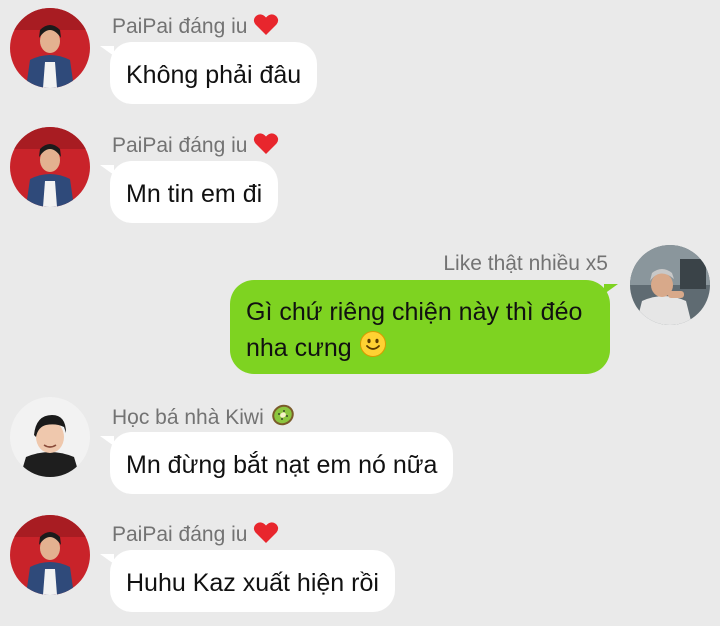 Image resolution: width=720 pixels, height=626 pixels. I want to click on message-text: Không phải đâu, so click(214, 75).